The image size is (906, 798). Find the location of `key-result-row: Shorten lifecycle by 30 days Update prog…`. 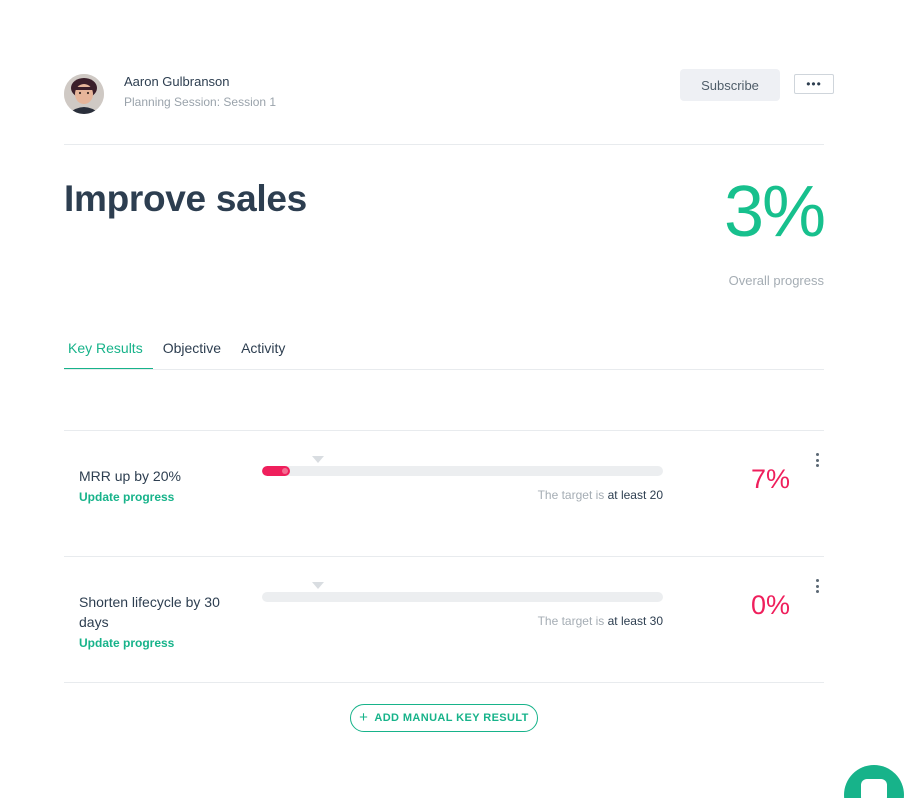

key-result-row: Shorten lifecycle by 30 days Update prog… is located at coordinates (444, 620).